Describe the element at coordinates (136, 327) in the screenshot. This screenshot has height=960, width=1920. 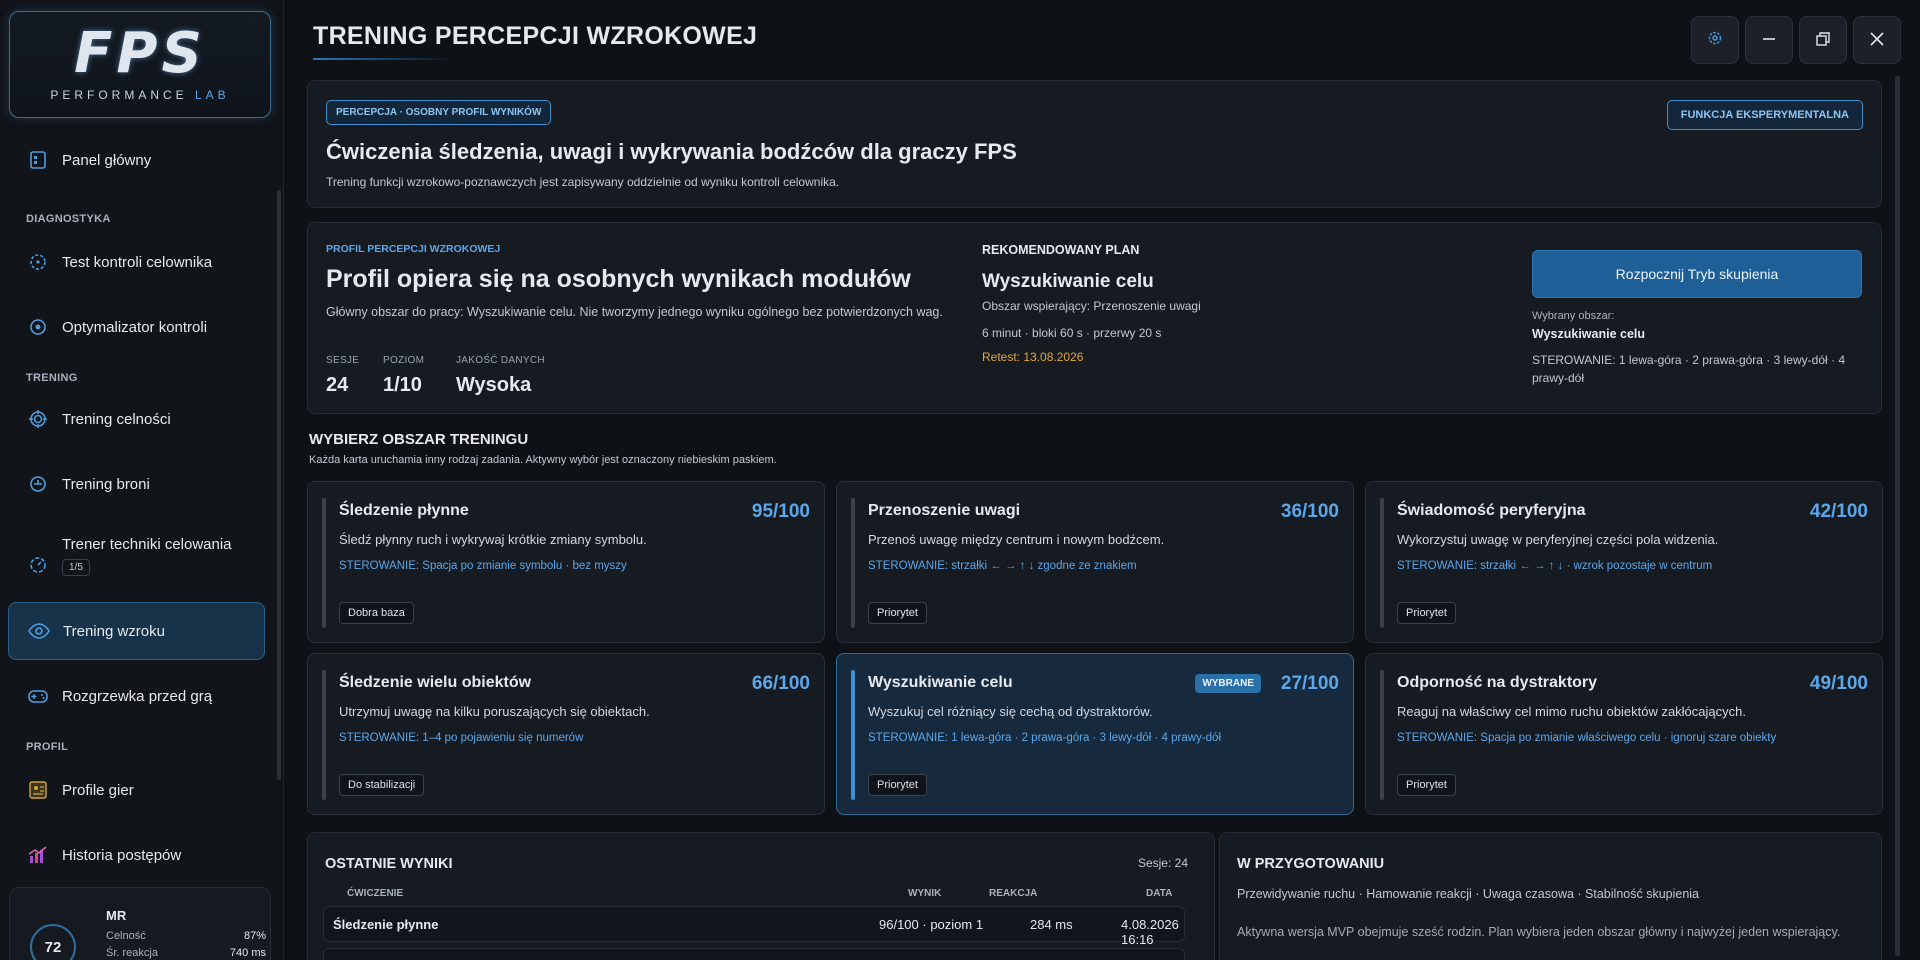
I see `sidebar-item-optimizer: Optymalizator kontroli` at that location.